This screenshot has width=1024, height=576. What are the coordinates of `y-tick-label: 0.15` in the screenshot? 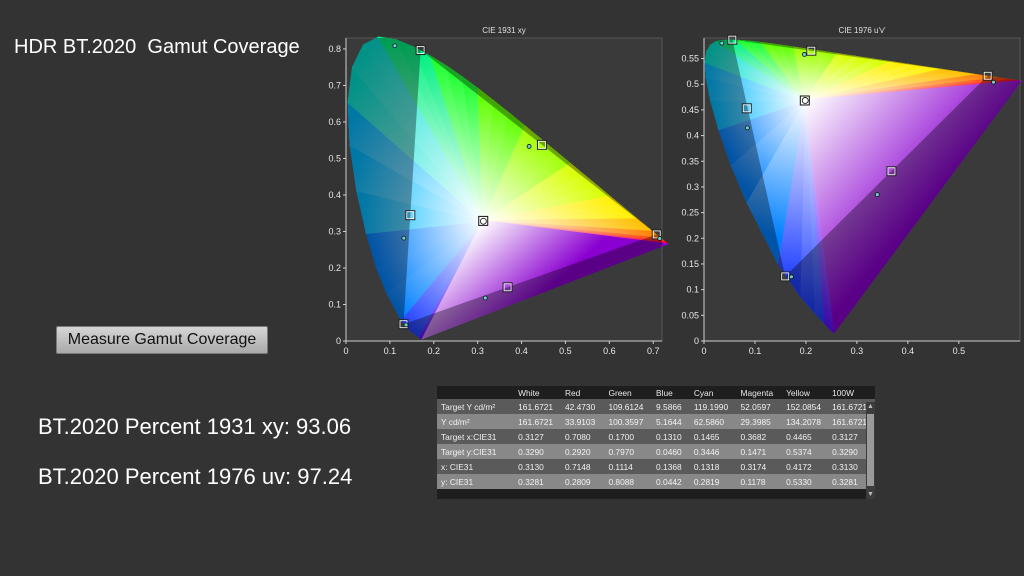 It's located at (690, 264).